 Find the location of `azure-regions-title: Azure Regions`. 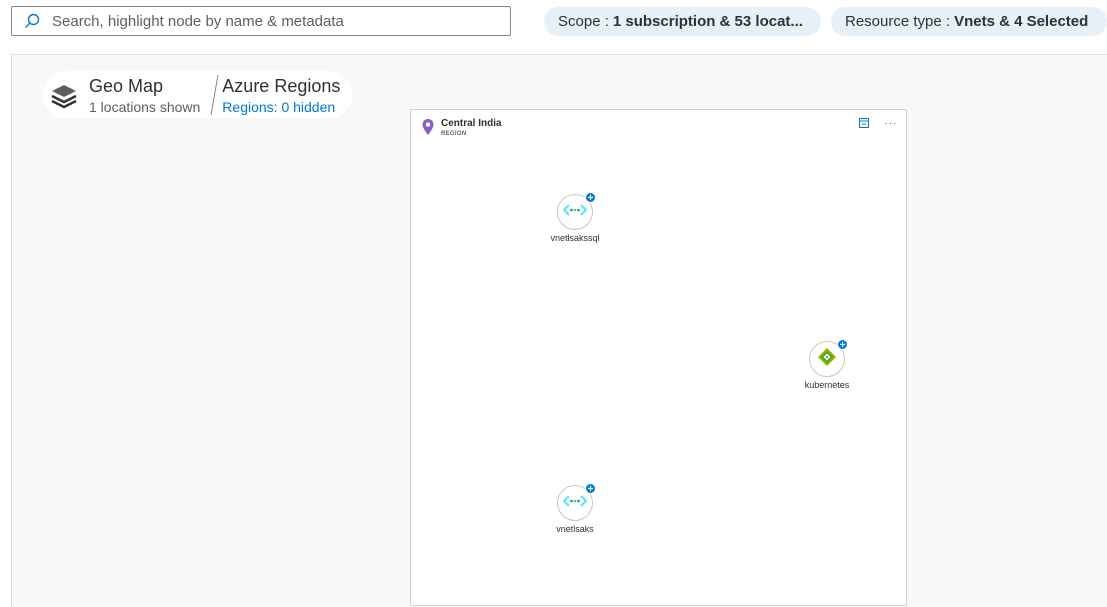

azure-regions-title: Azure Regions is located at coordinates (281, 86).